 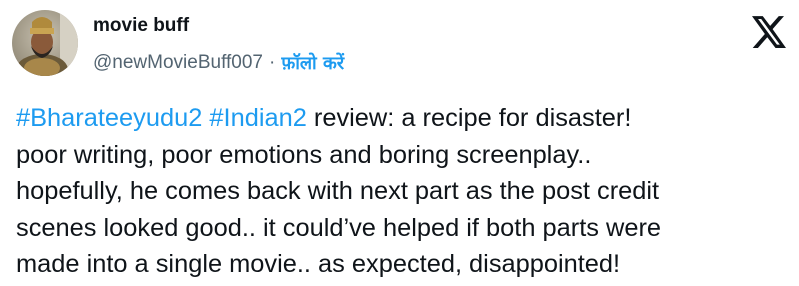 I want to click on x-logo-icon, so click(x=769, y=32).